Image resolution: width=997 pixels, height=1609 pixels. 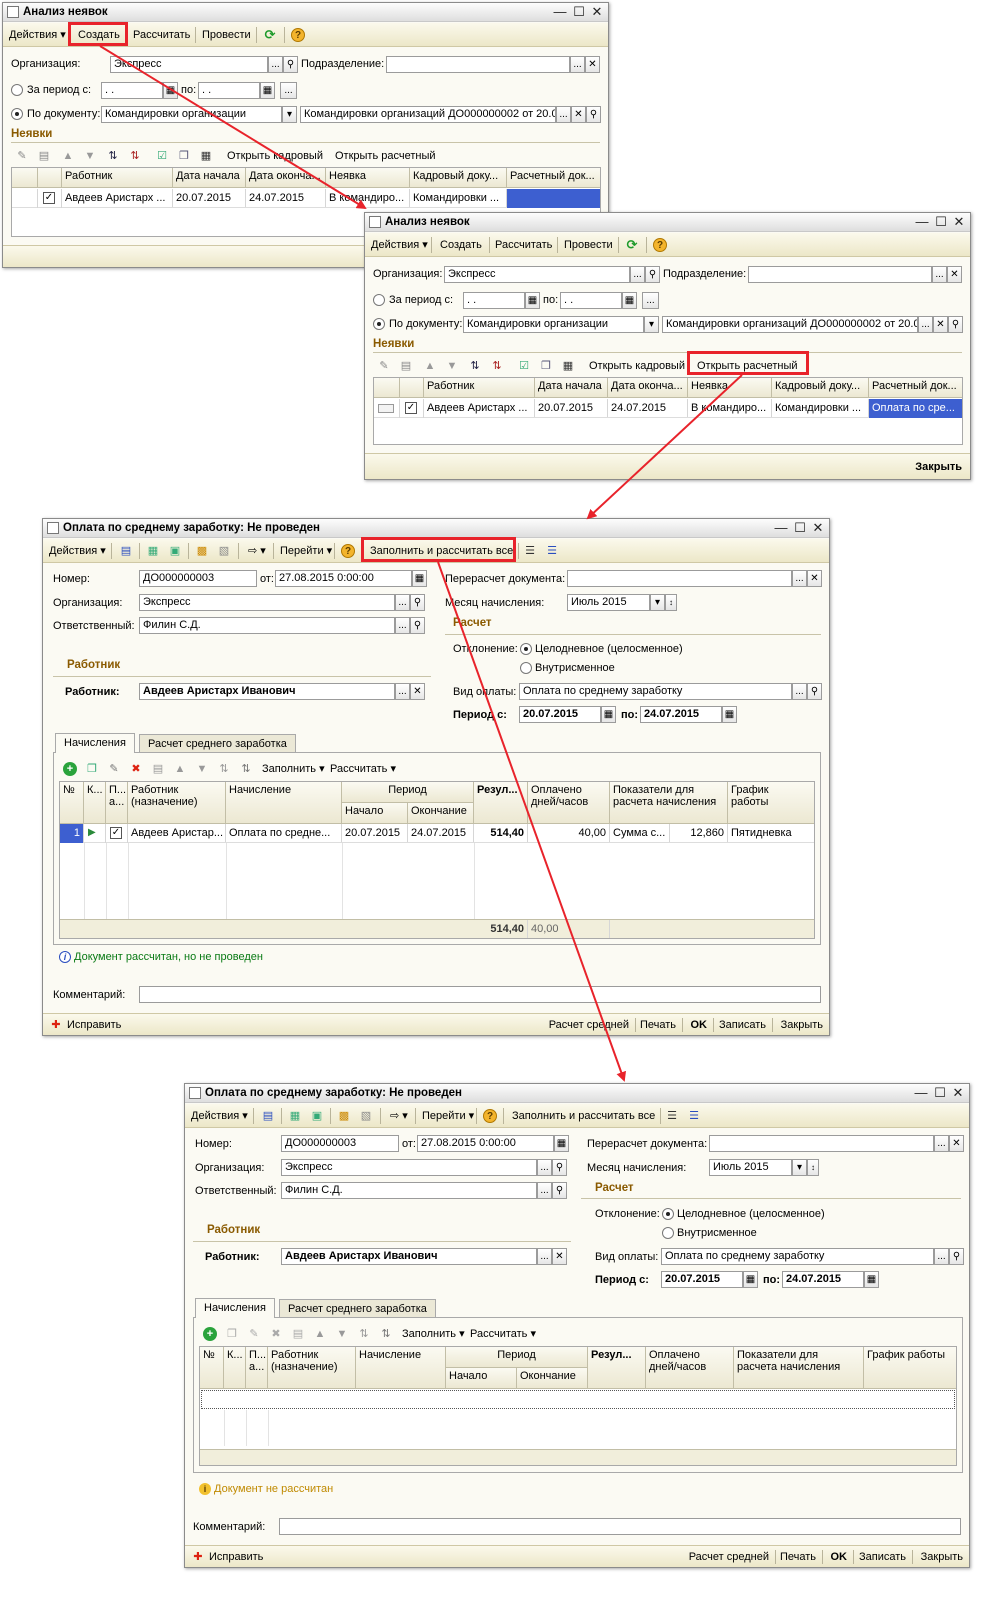 I want to click on period-to-field: 24.07.2015, so click(x=681, y=714).